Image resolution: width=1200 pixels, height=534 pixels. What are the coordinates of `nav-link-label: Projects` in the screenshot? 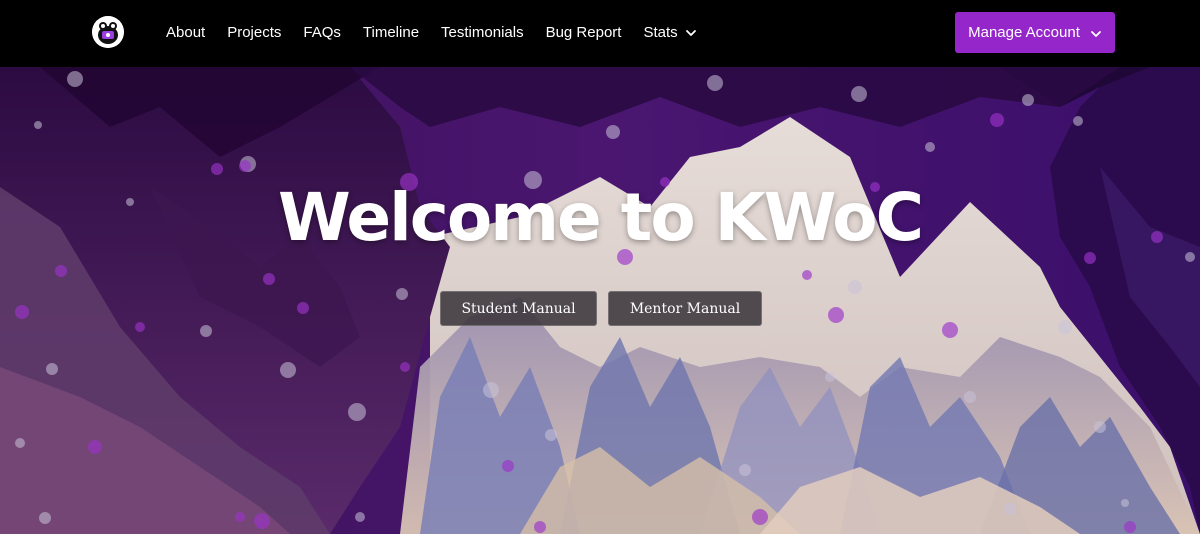 It's located at (254, 32).